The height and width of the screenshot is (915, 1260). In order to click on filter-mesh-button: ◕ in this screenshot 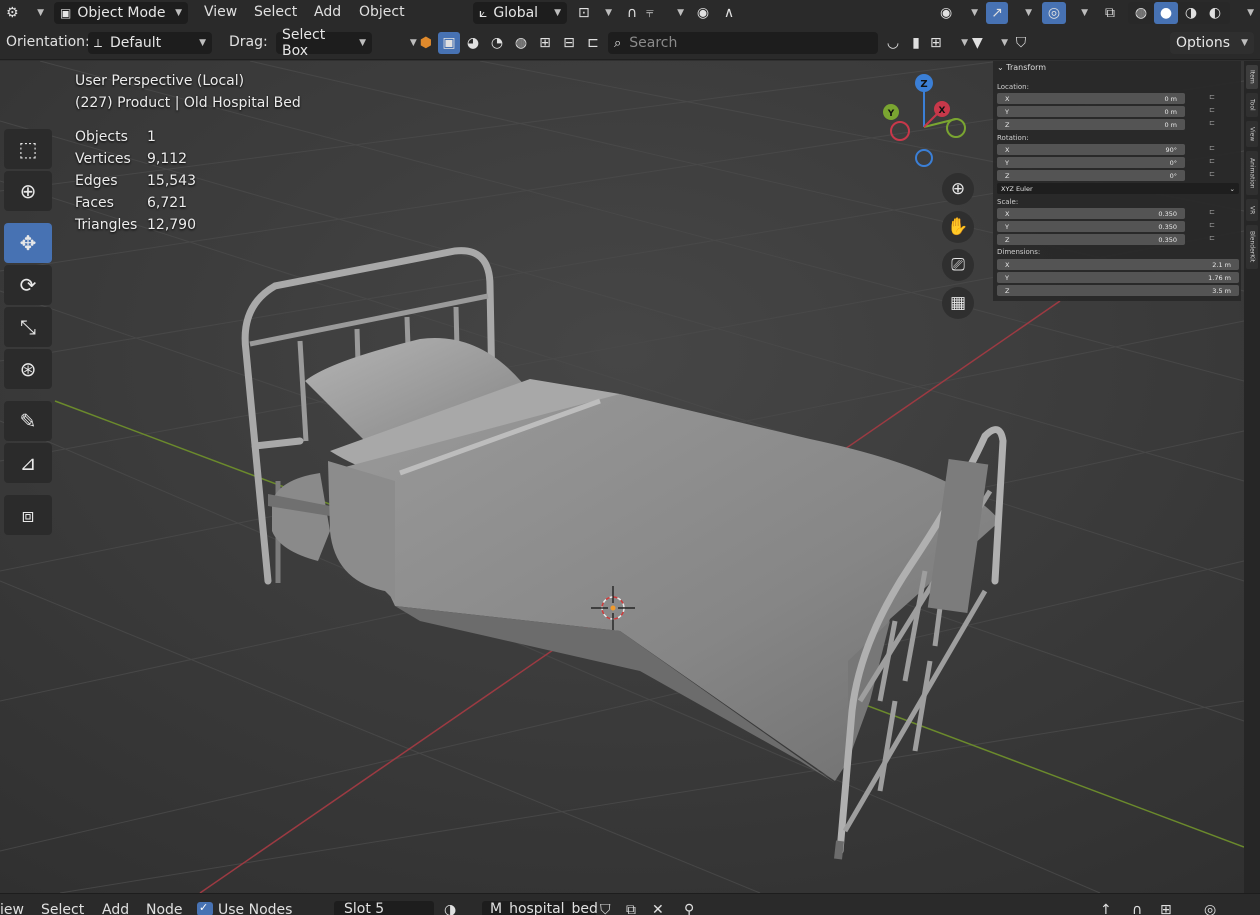, I will do `click(473, 43)`.